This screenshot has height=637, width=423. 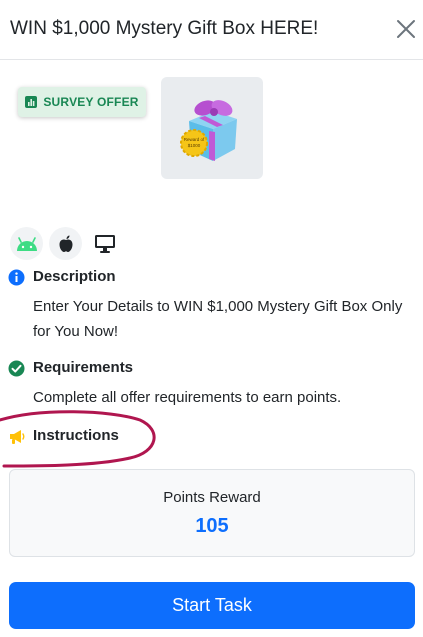 I want to click on info-icon, so click(x=16, y=277).